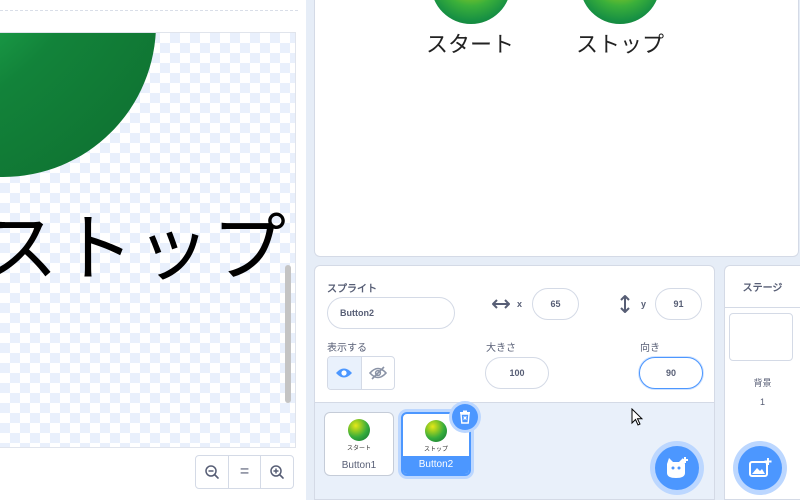  What do you see at coordinates (78, 105) in the screenshot?
I see `costume-button-graphic` at bounding box center [78, 105].